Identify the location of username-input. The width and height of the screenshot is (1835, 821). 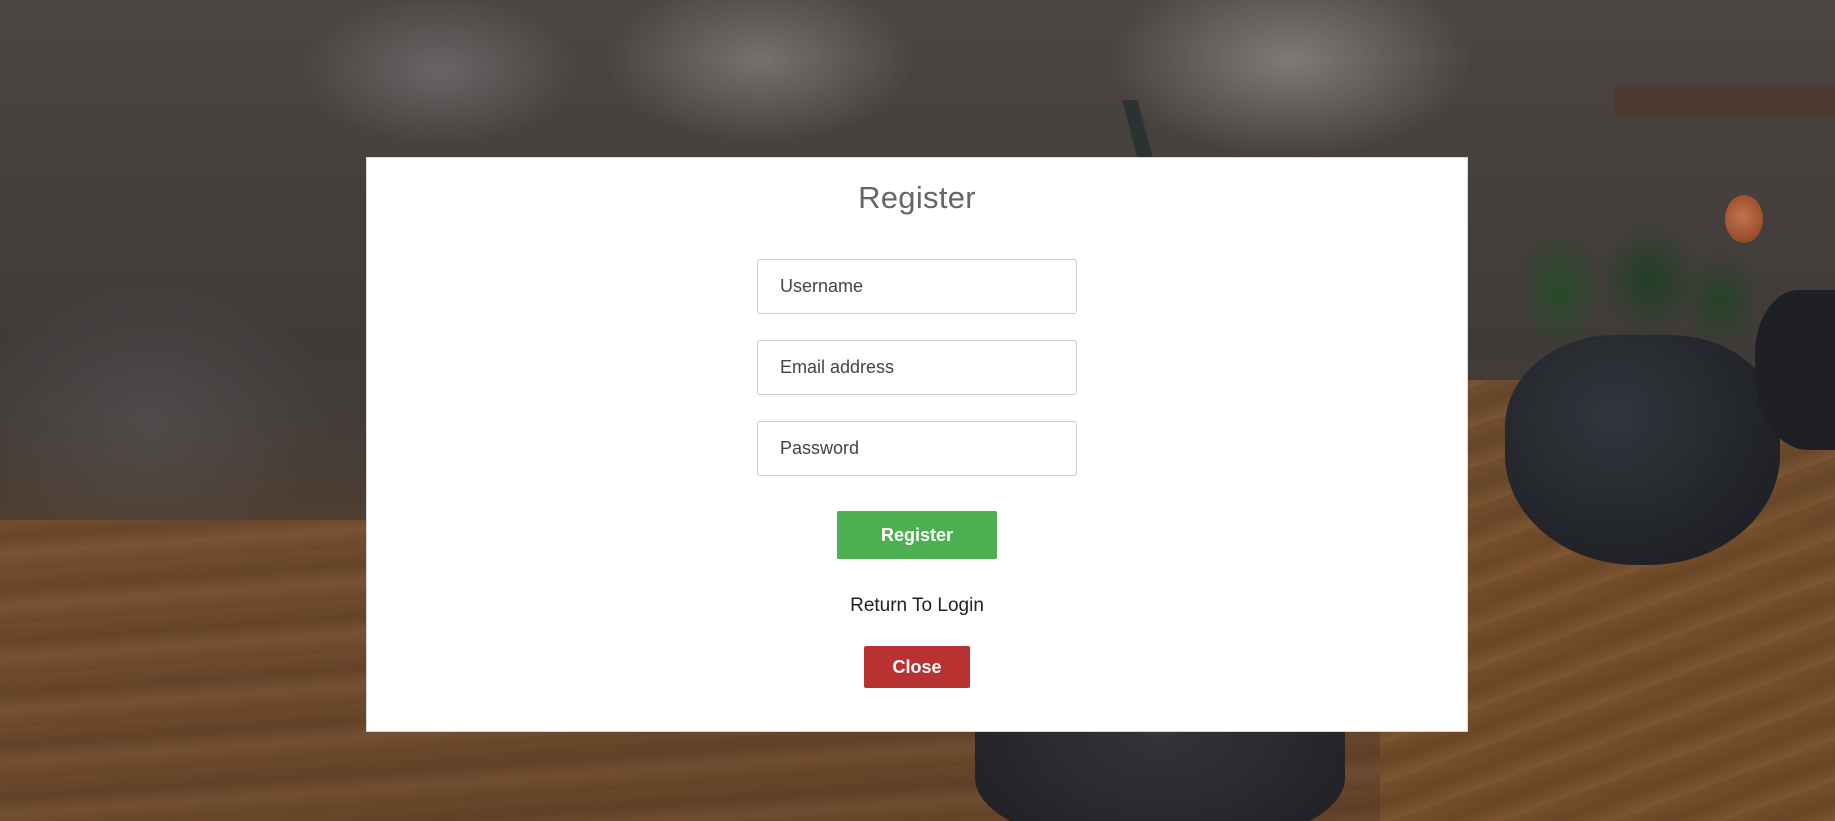
(917, 286).